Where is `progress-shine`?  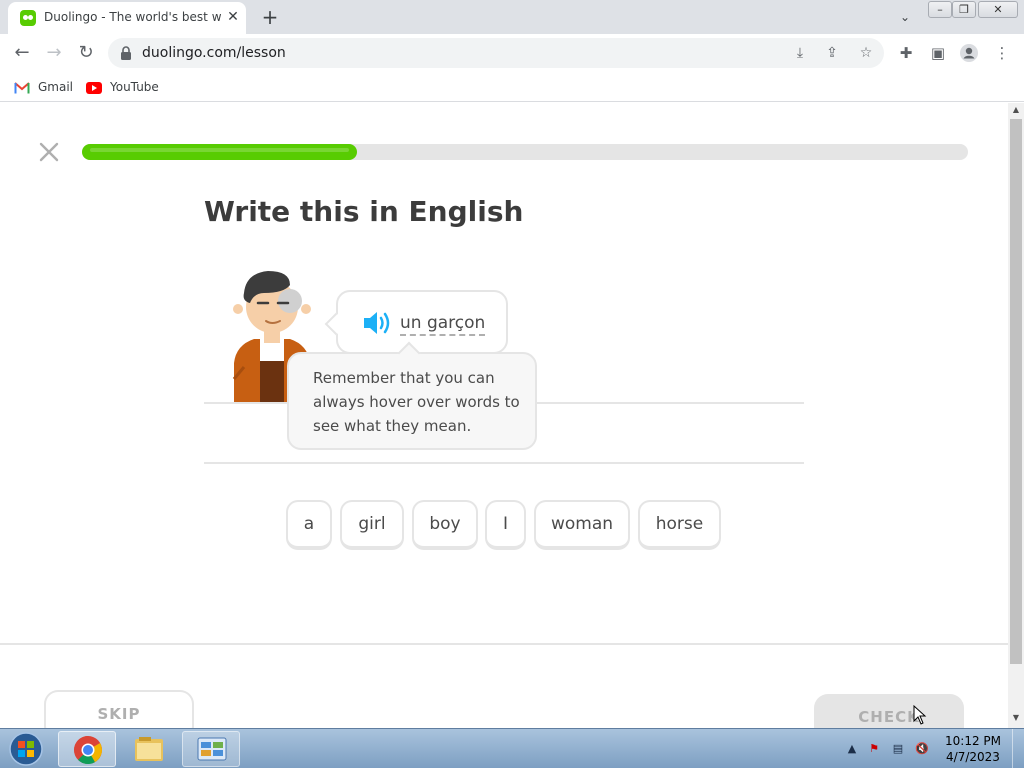
progress-shine is located at coordinates (219, 150).